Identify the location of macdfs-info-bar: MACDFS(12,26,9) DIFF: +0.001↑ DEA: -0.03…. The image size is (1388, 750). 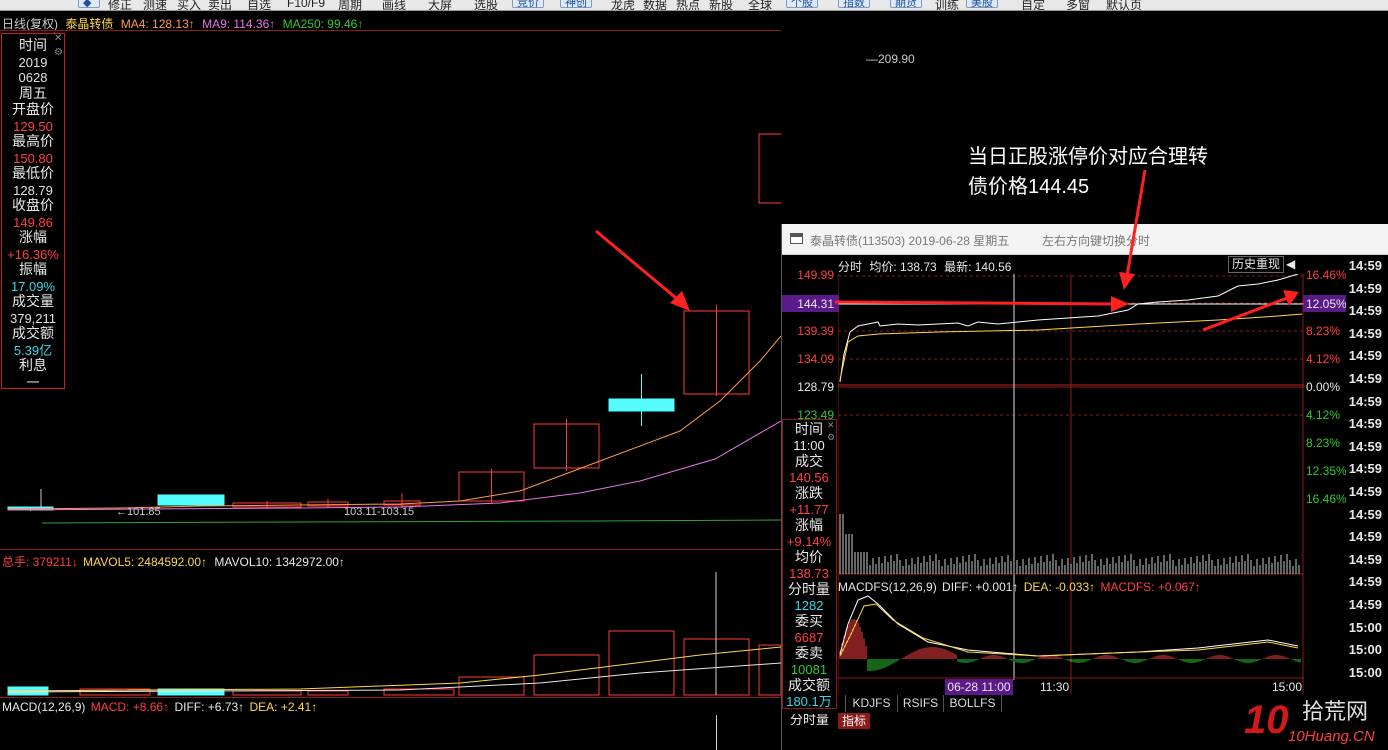
(1019, 587).